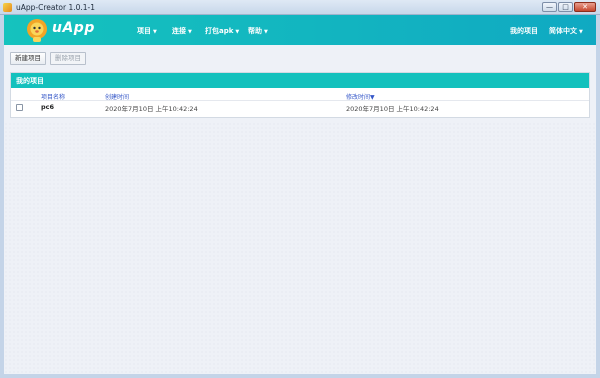  I want to click on table-header: 项目名称 创建时间 修改时间▼, so click(300, 96).